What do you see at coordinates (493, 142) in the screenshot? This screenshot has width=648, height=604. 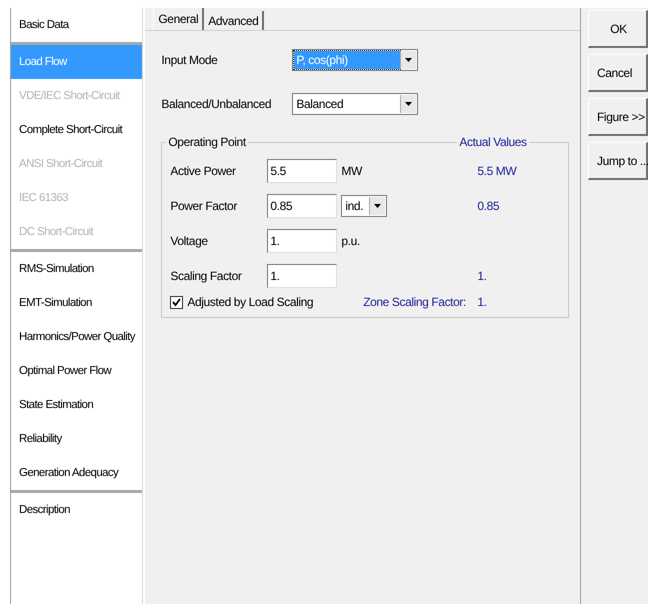 I see `actual-values-title: Actual Values` at bounding box center [493, 142].